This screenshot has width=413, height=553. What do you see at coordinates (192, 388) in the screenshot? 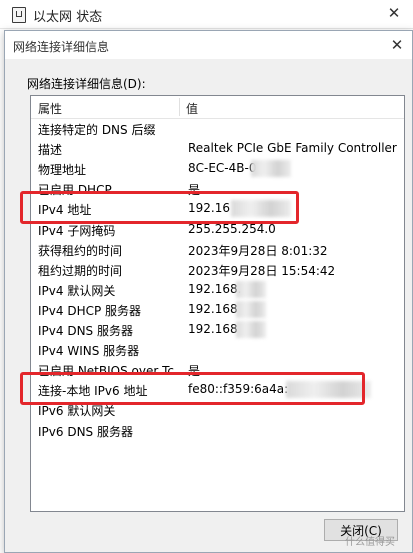
I see `ipv6-address-highlight` at bounding box center [192, 388].